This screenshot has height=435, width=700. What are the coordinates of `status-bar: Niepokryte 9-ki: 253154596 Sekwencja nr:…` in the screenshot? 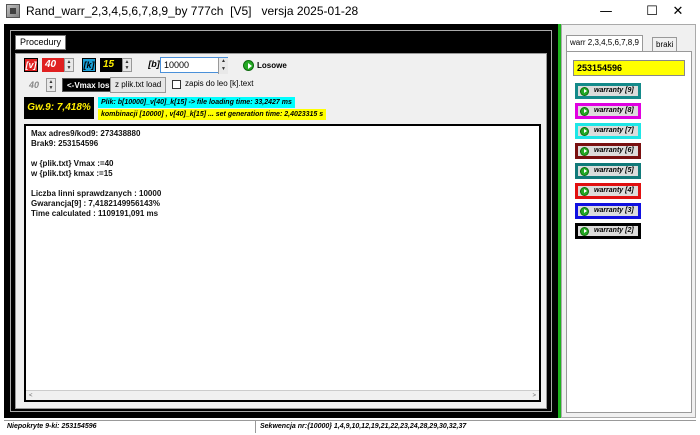 It's located at (350, 426).